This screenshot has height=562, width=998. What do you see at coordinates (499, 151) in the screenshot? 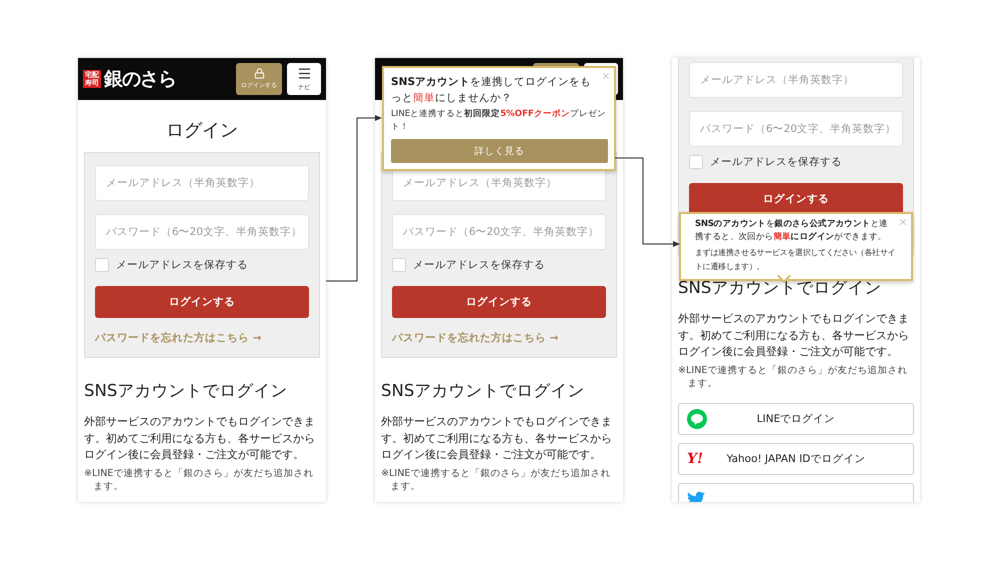
I see `details-button: 詳しく見る` at bounding box center [499, 151].